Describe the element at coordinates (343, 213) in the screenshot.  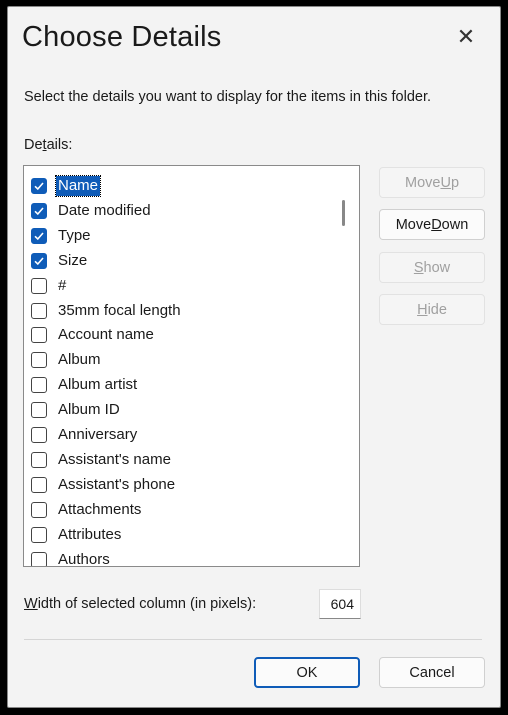
I see `scrollbar-thumb` at that location.